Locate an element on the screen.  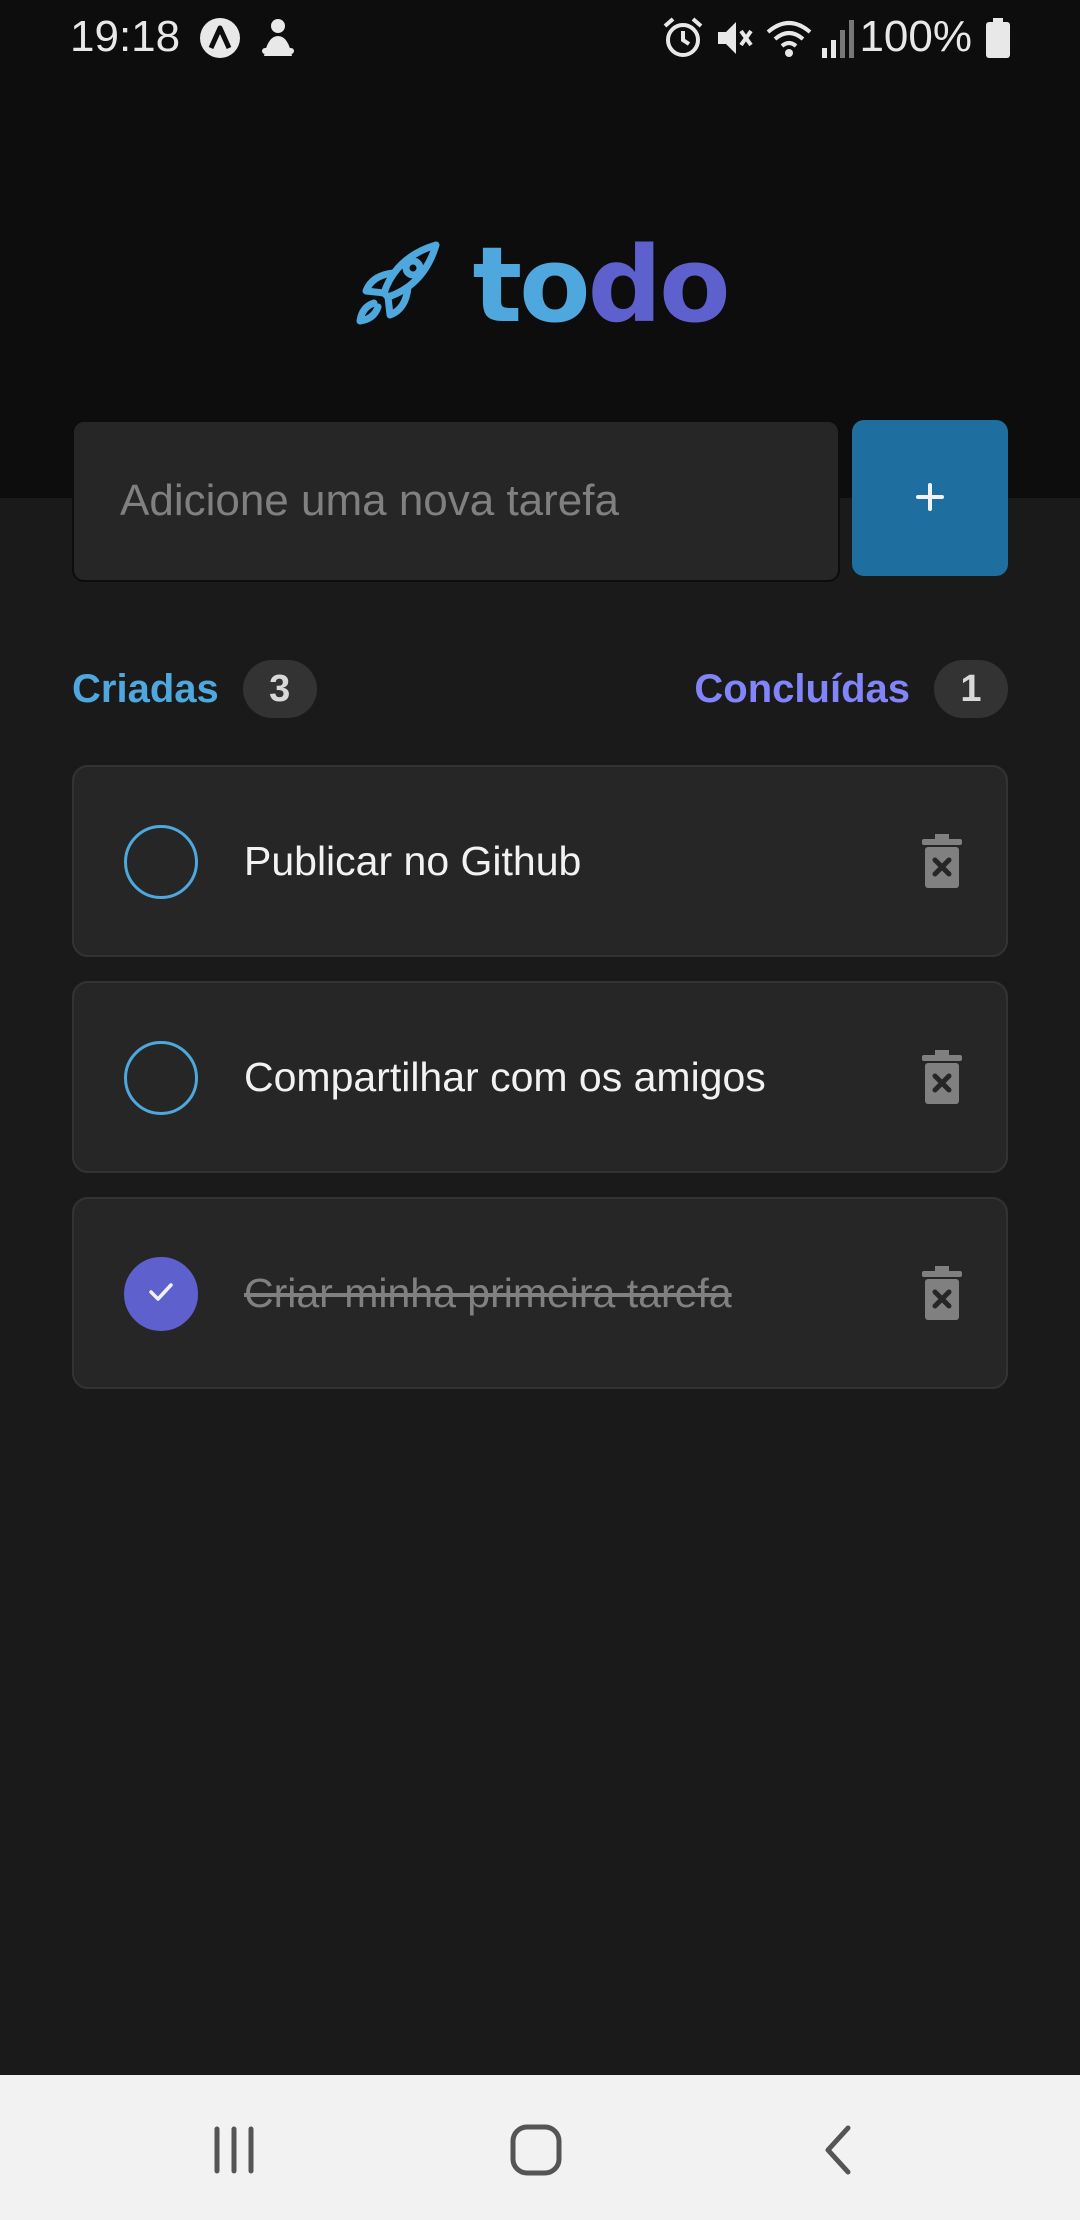
done-count-badge: 1 is located at coordinates (971, 689).